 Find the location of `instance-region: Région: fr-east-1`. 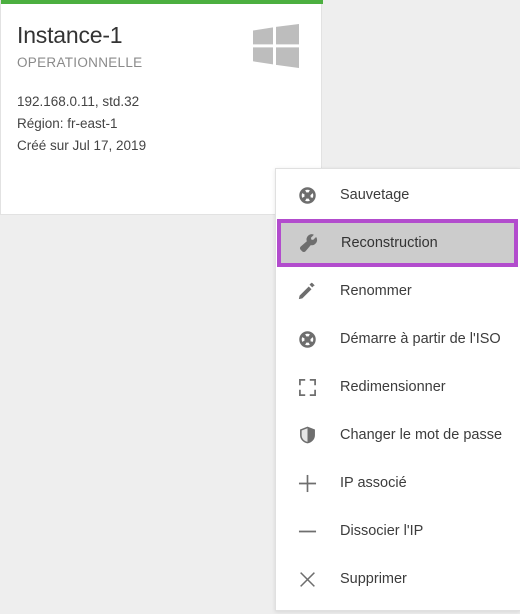

instance-region: Région: fr-east-1 is located at coordinates (67, 124).